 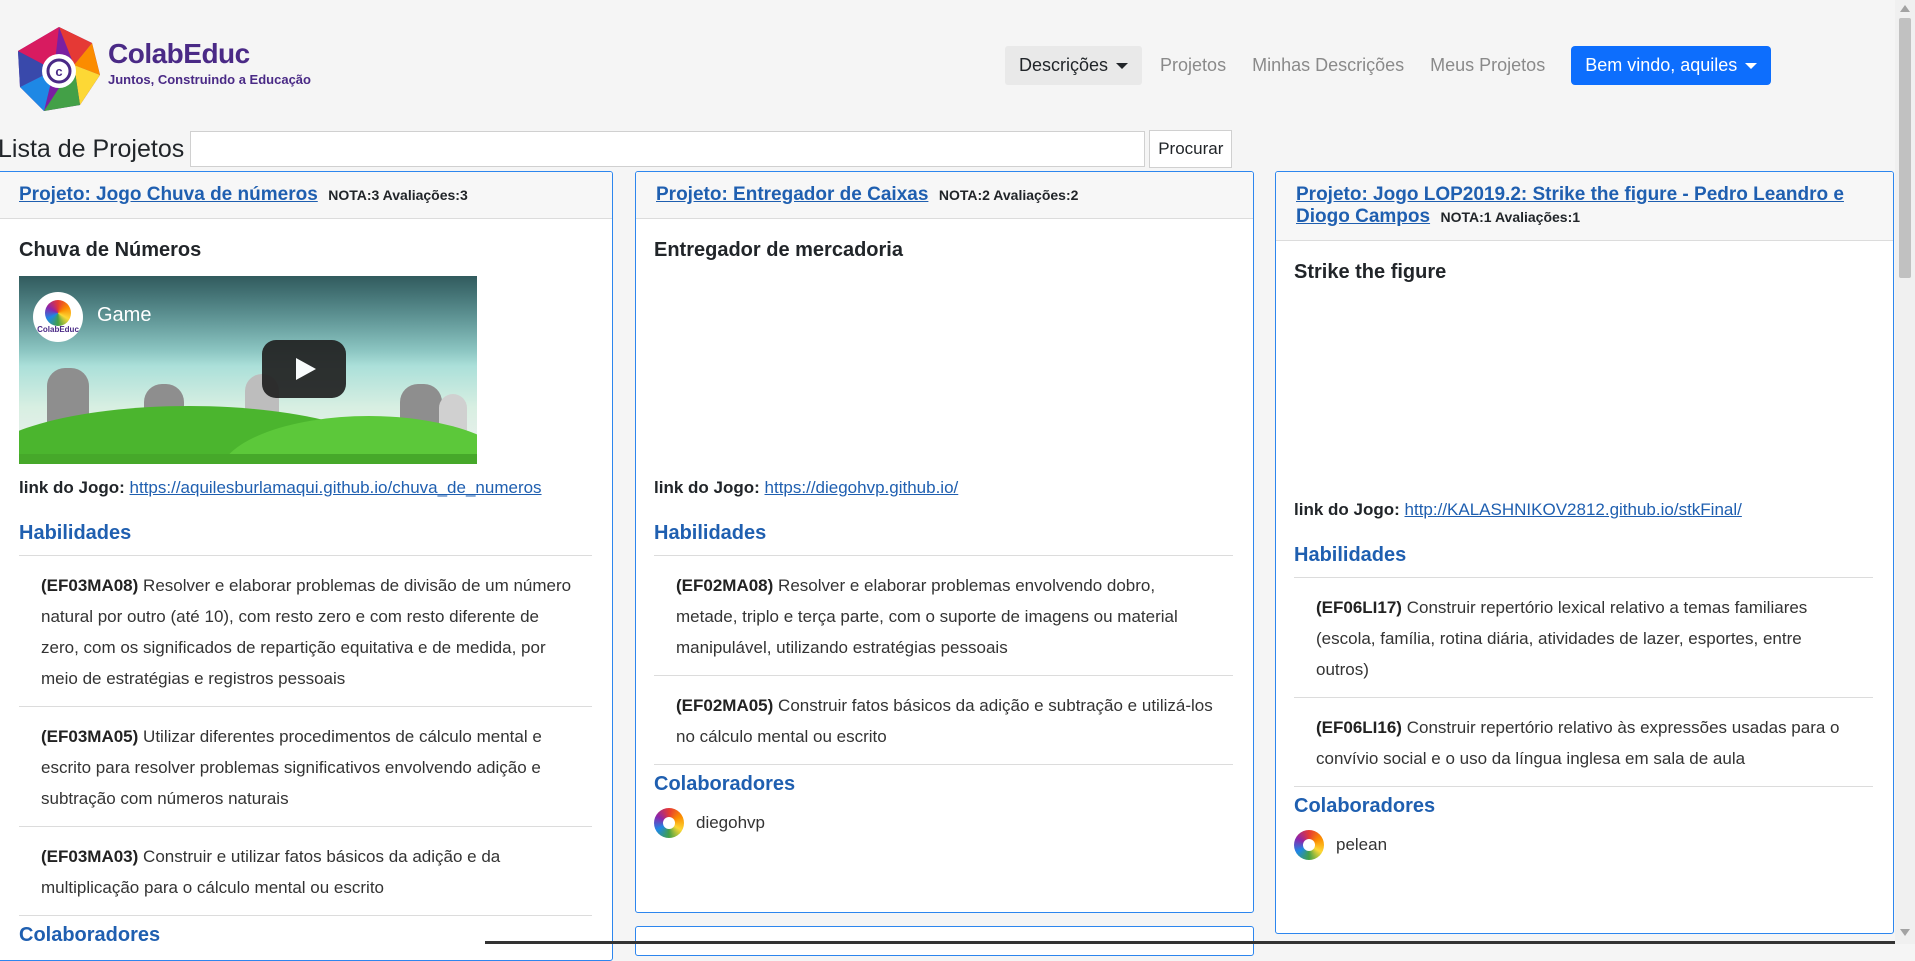 What do you see at coordinates (58, 313) in the screenshot?
I see `channel-logo-icon` at bounding box center [58, 313].